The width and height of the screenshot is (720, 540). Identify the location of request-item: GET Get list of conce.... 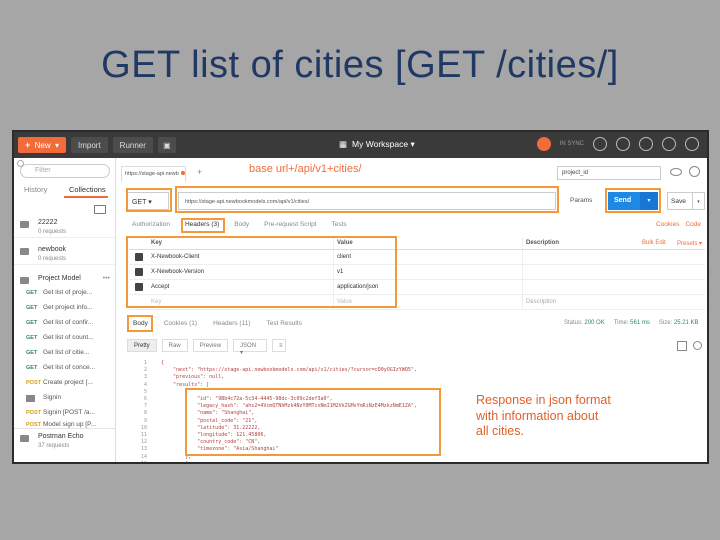
(64, 368).